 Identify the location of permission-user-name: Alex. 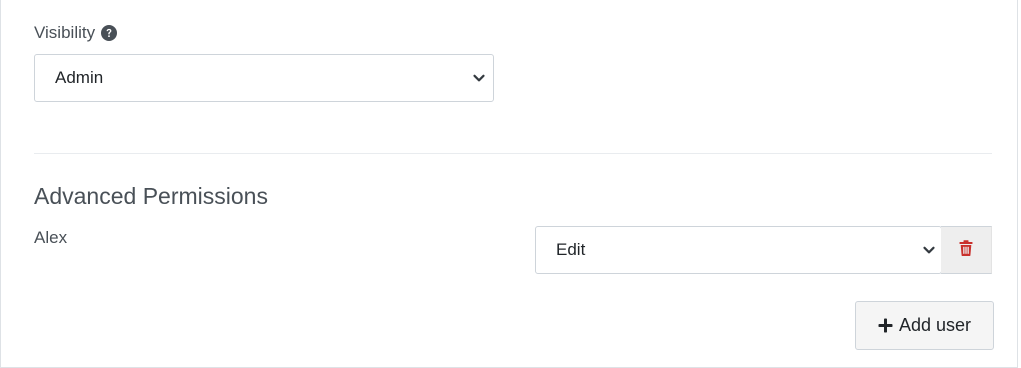
(51, 237).